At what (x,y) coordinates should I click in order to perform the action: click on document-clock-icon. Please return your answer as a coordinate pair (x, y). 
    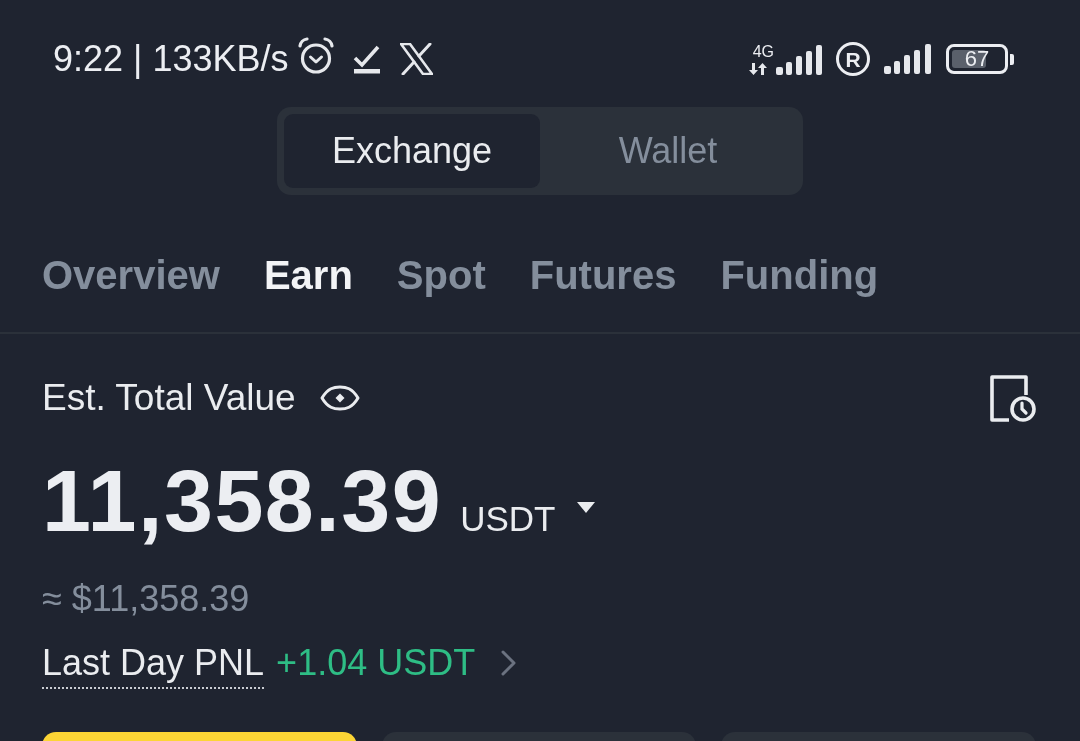
    Looking at the image, I should click on (1012, 398).